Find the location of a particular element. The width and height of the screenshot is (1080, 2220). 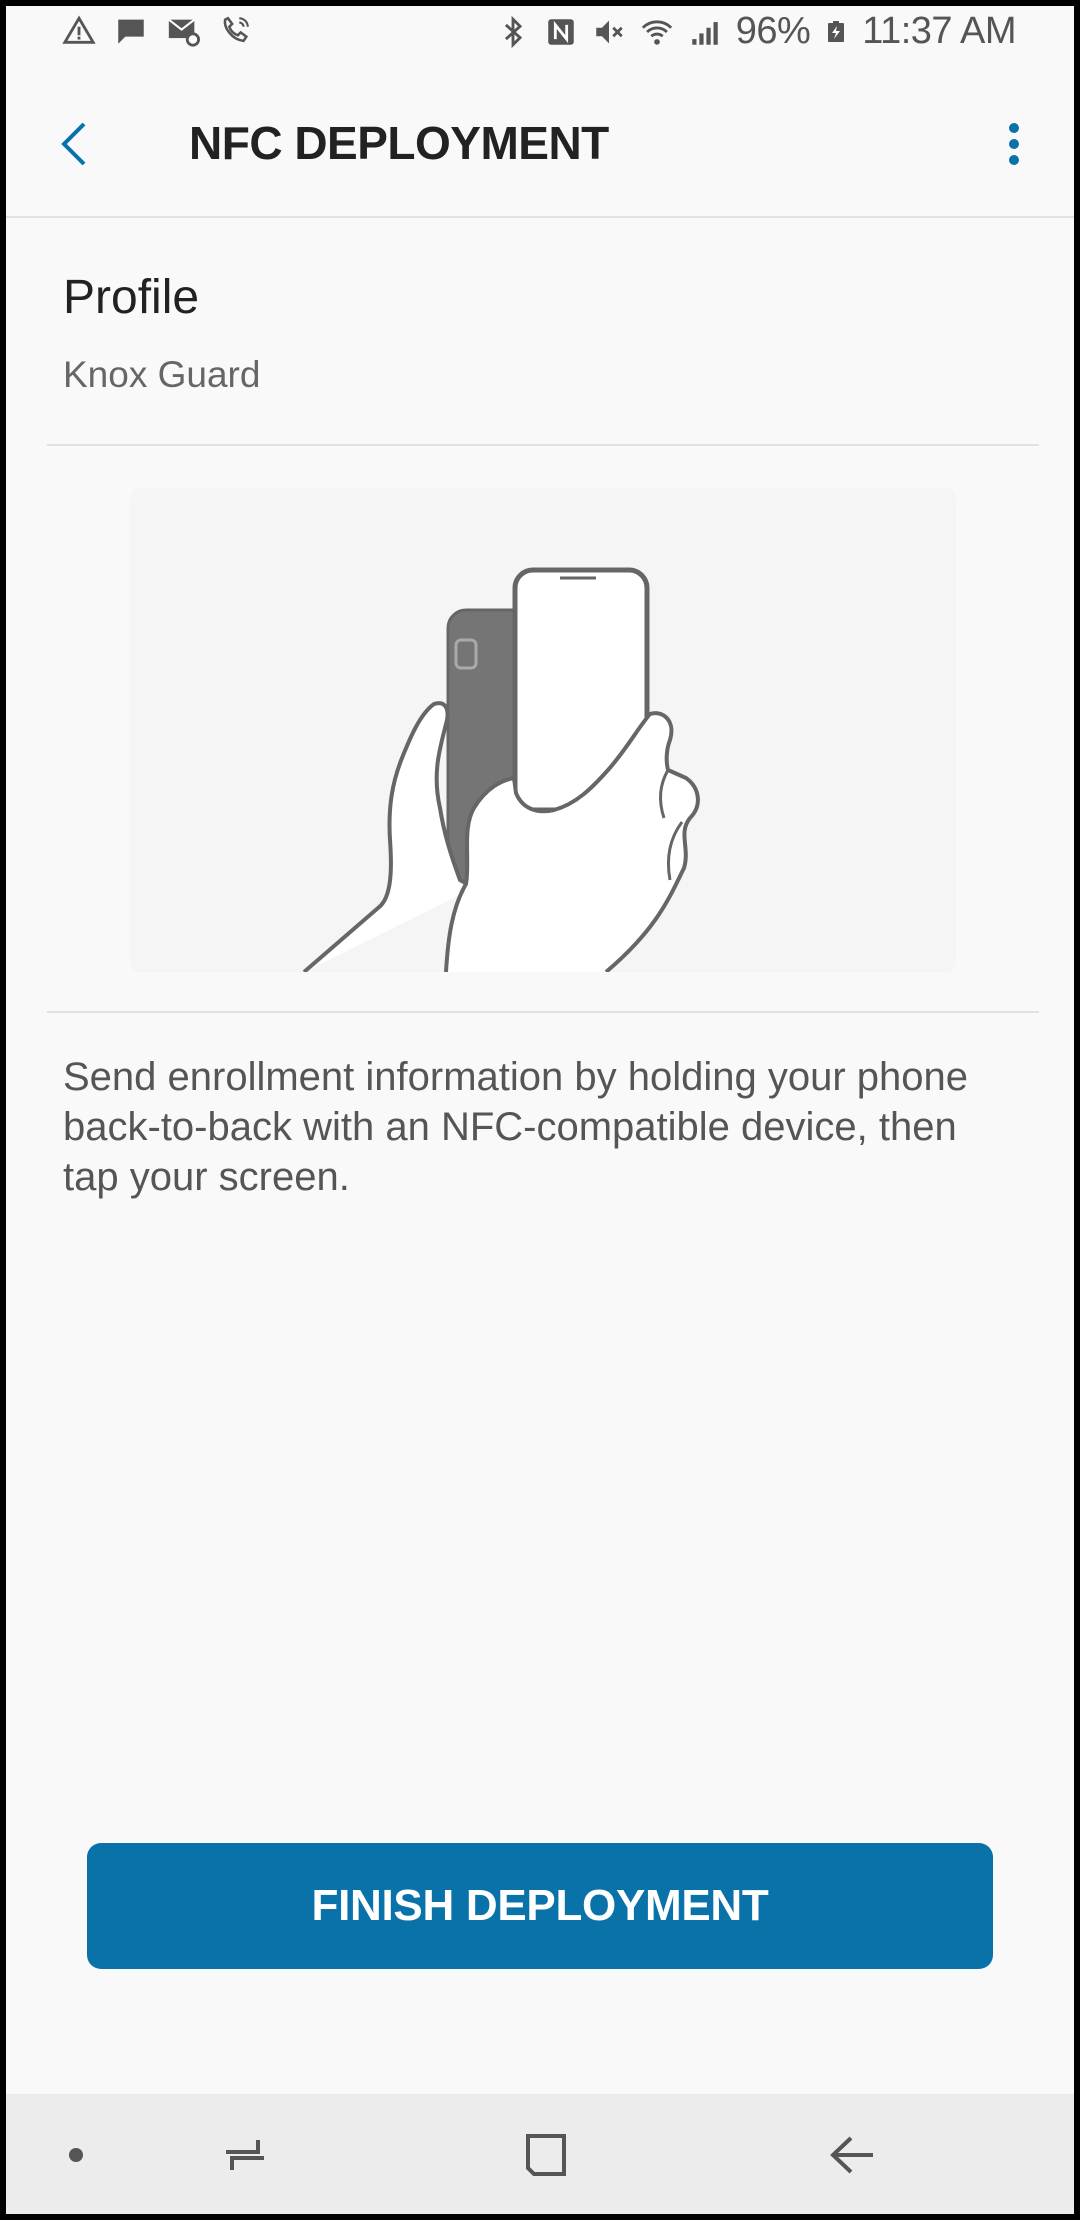

warning-icon is located at coordinates (79, 29).